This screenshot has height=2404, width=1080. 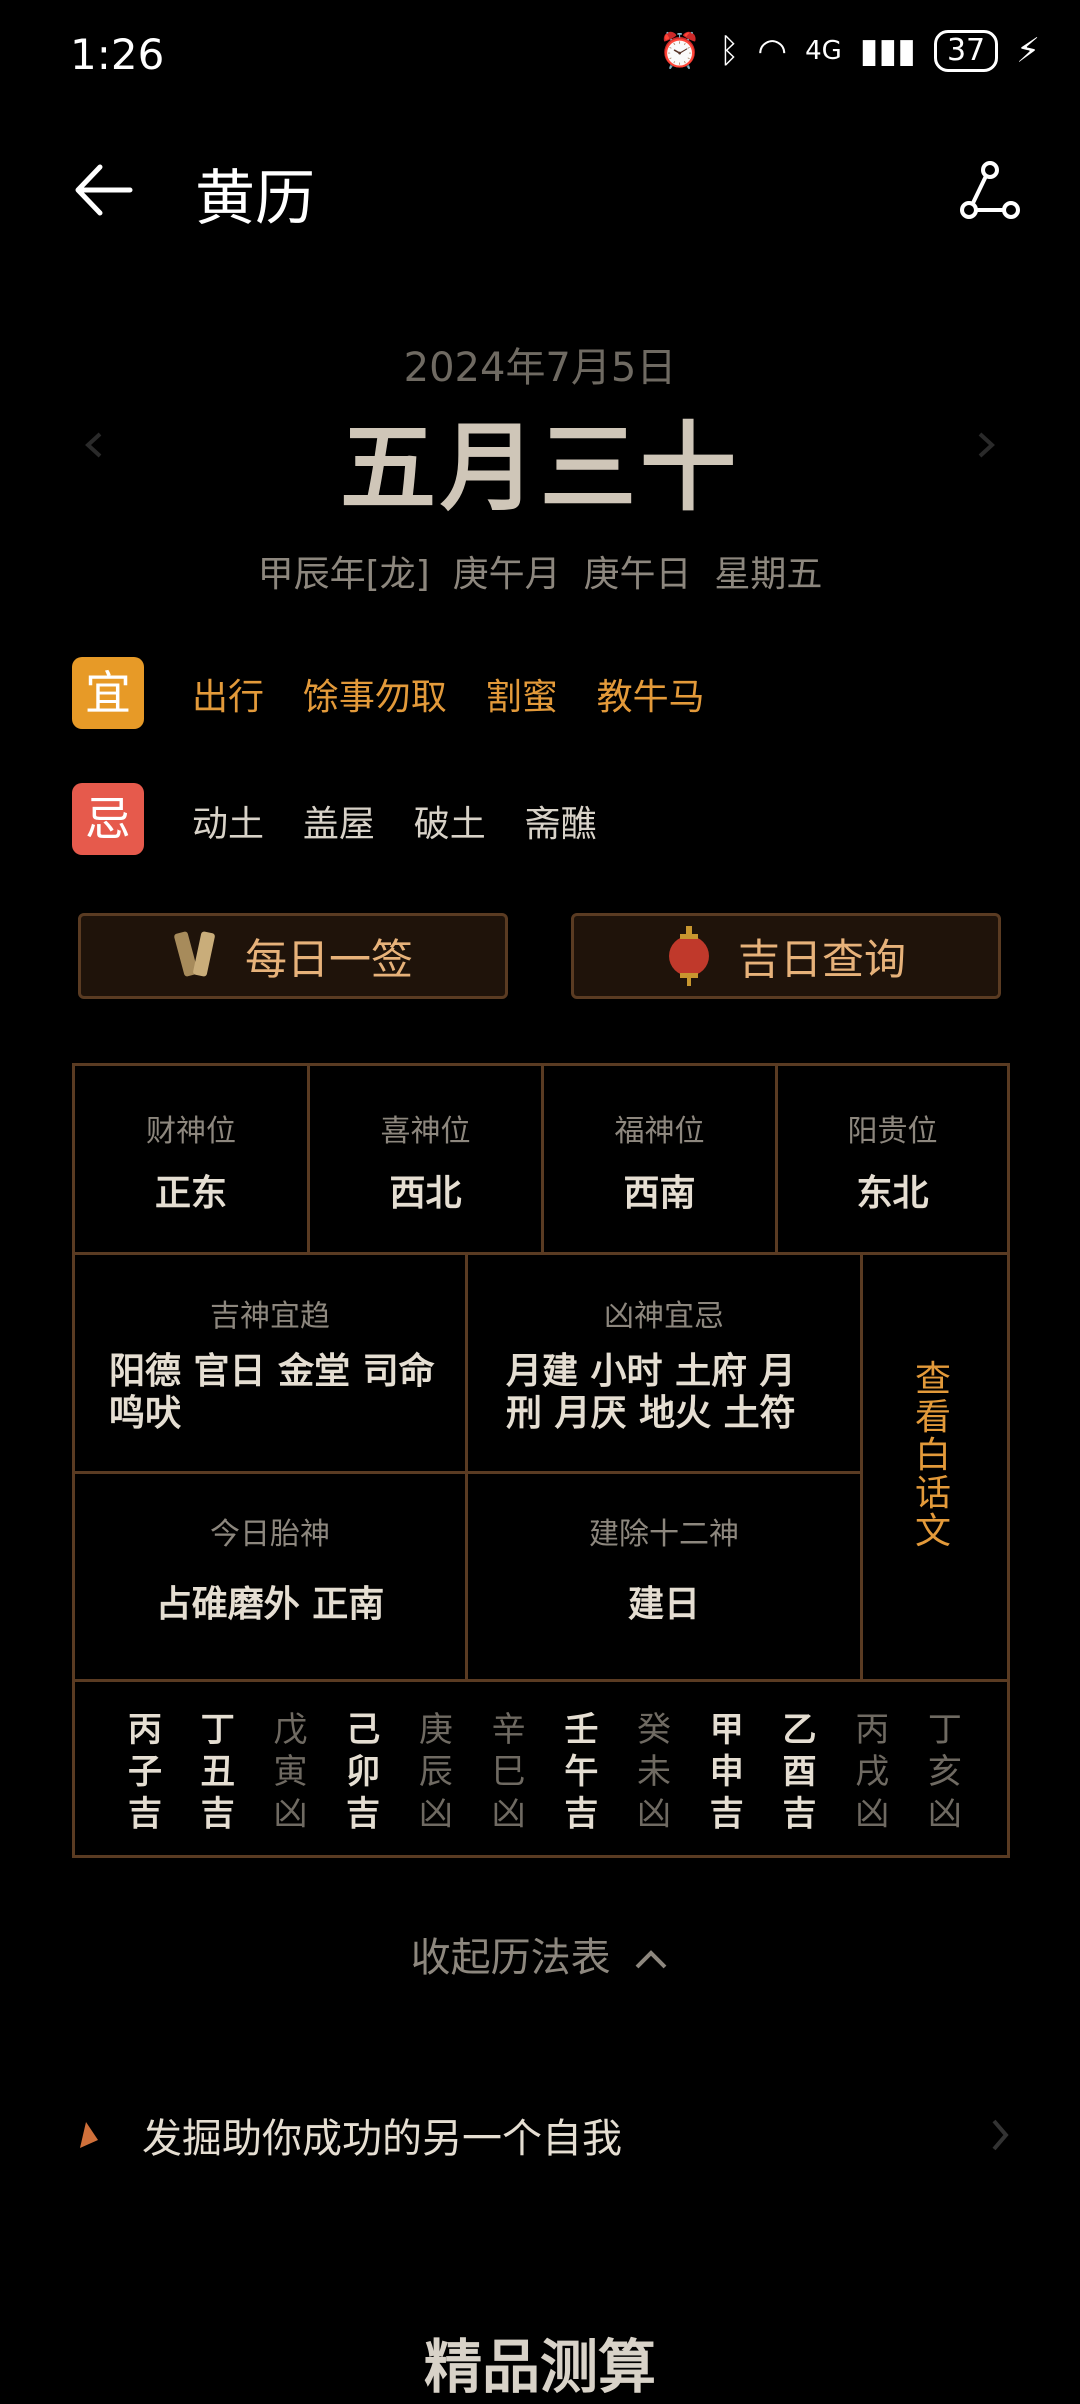 What do you see at coordinates (892, 1161) in the screenshot?
I see `direction-noble: 阳贵位 东北` at bounding box center [892, 1161].